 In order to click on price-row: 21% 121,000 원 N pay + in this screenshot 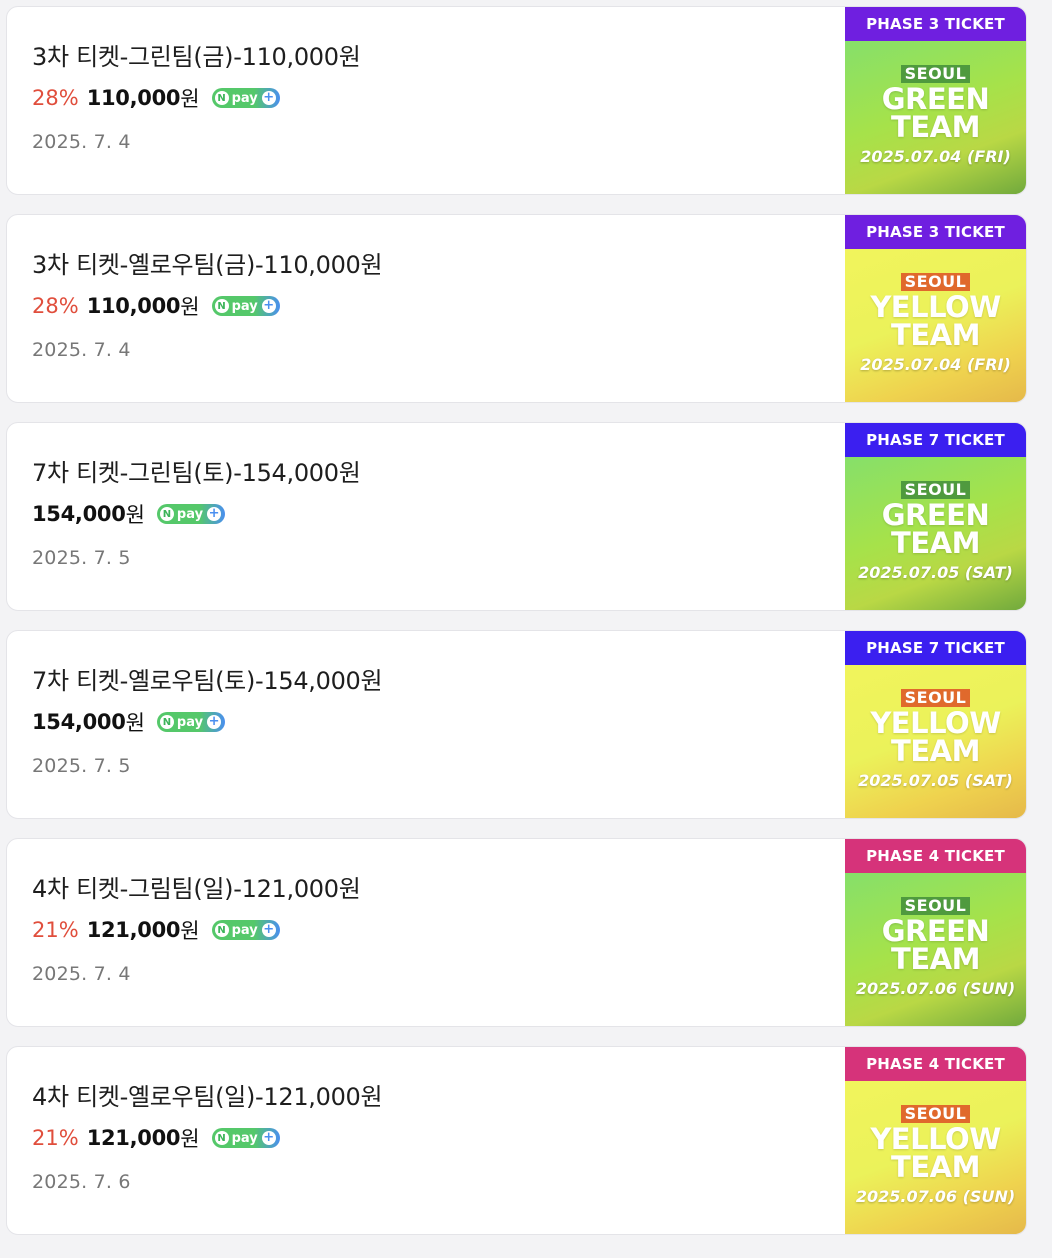, I will do `click(156, 930)`.